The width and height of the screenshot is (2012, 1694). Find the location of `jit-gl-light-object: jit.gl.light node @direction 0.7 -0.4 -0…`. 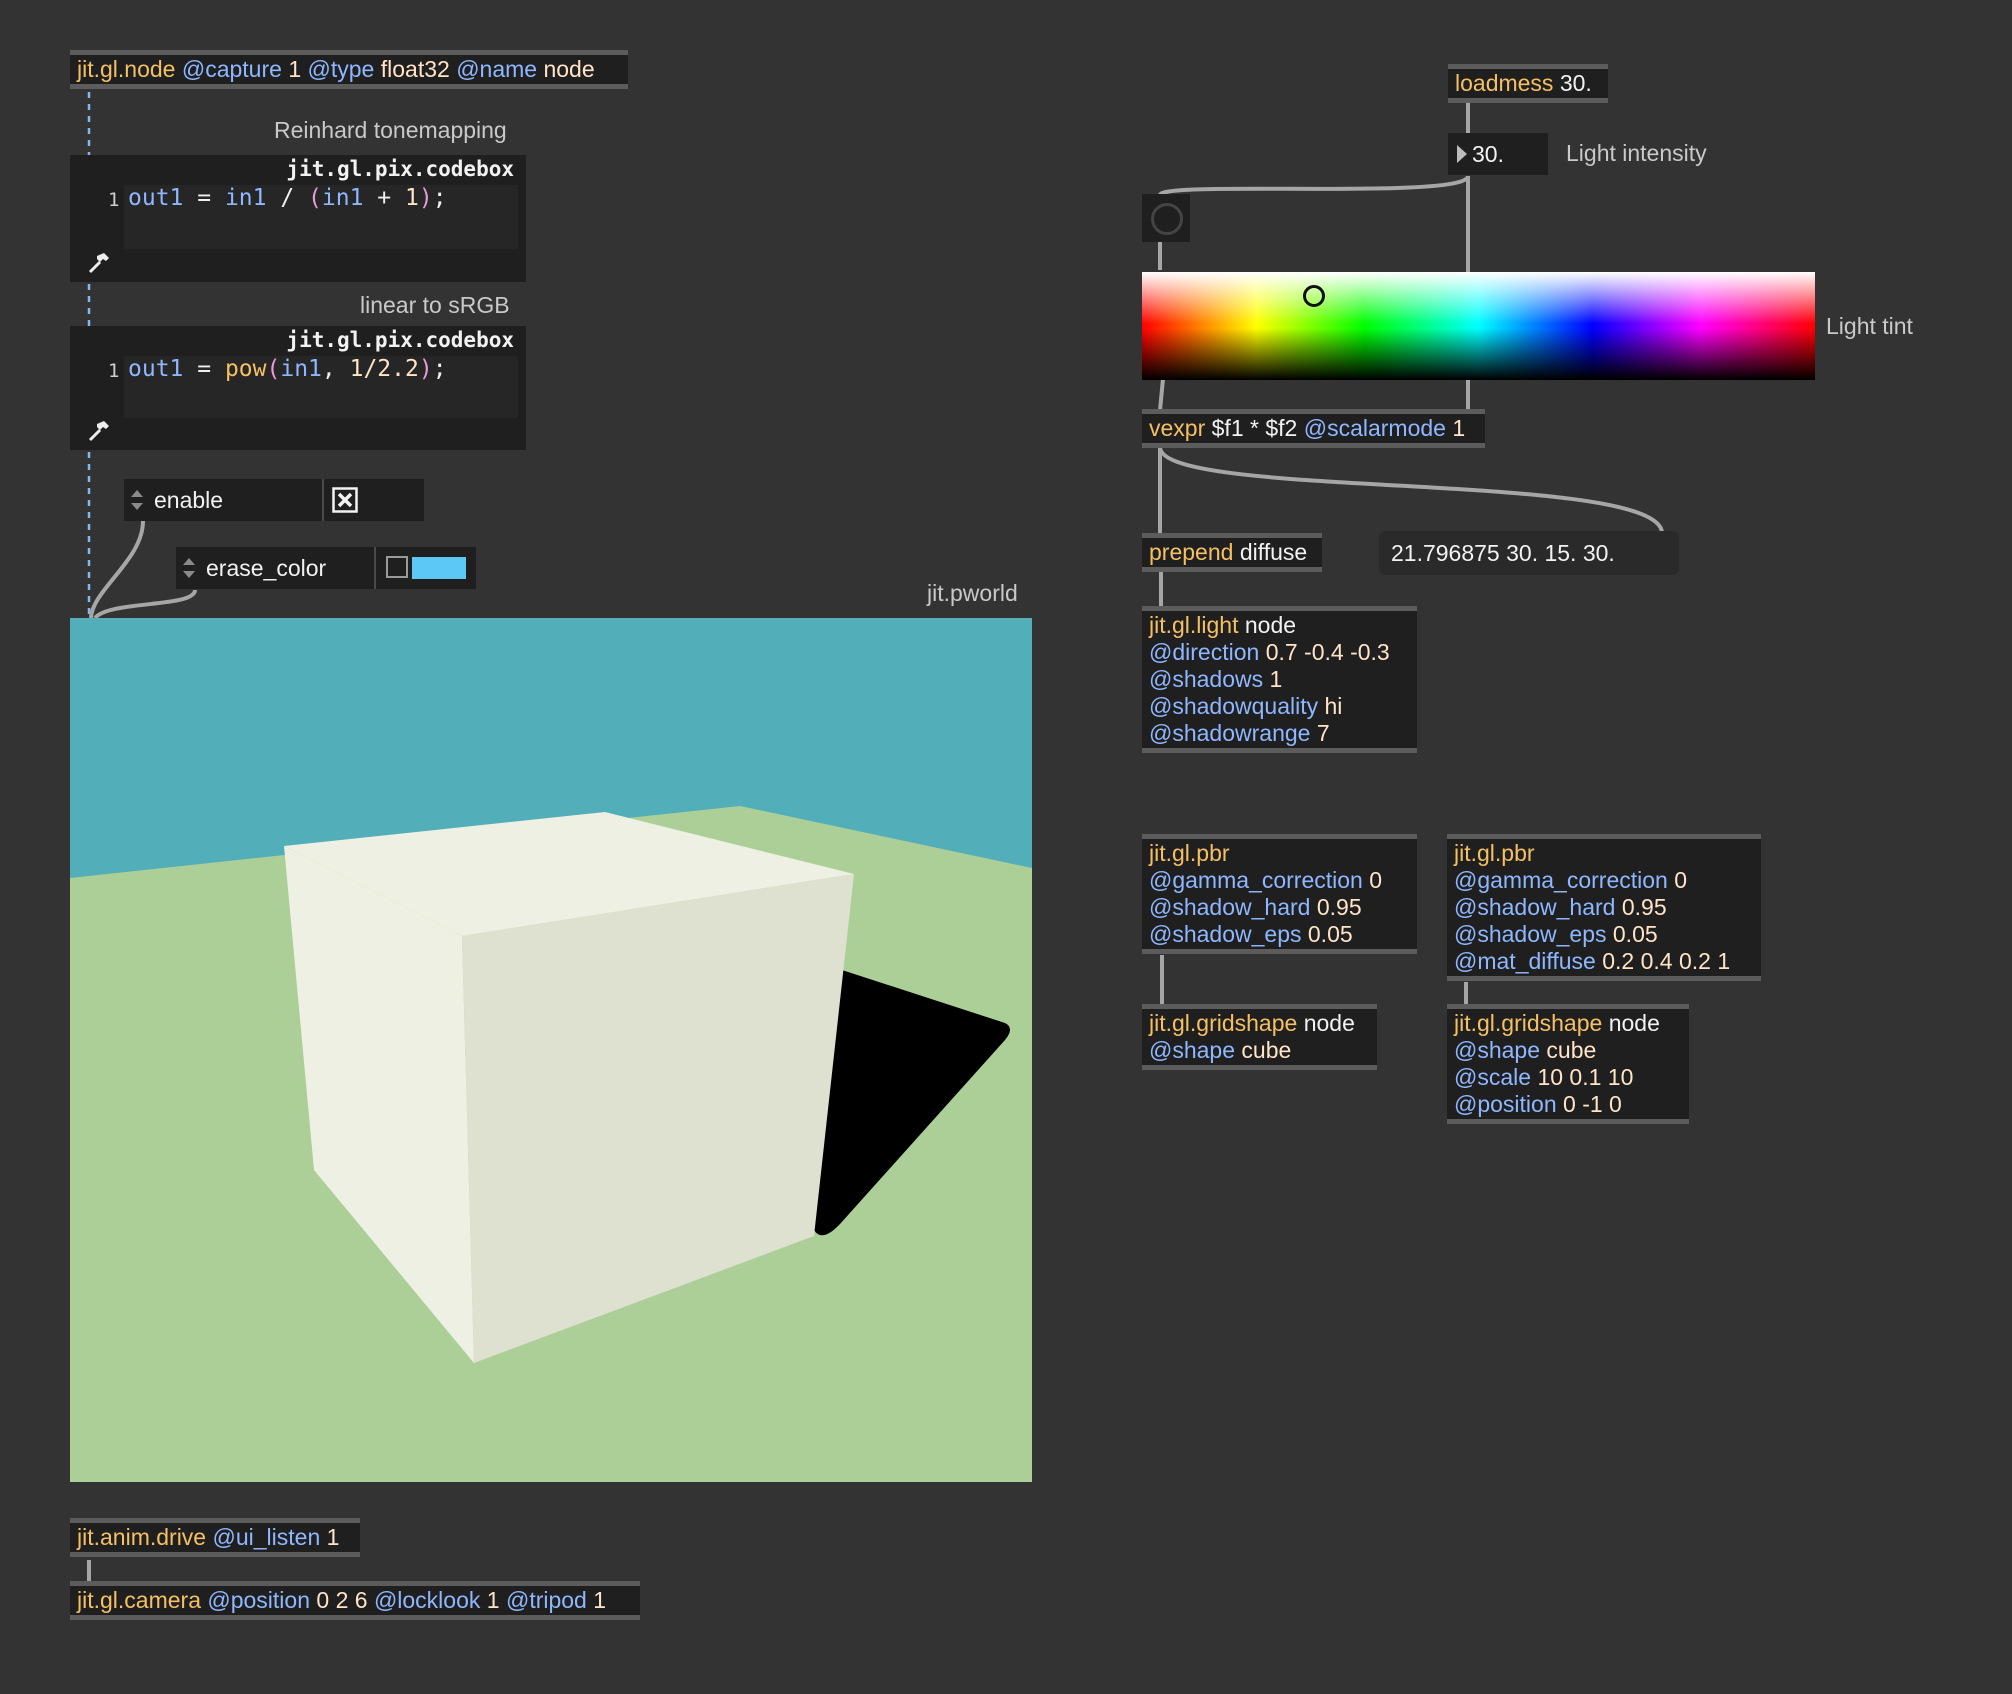

jit-gl-light-object: jit.gl.light node @direction 0.7 -0.4 -0… is located at coordinates (1279, 679).